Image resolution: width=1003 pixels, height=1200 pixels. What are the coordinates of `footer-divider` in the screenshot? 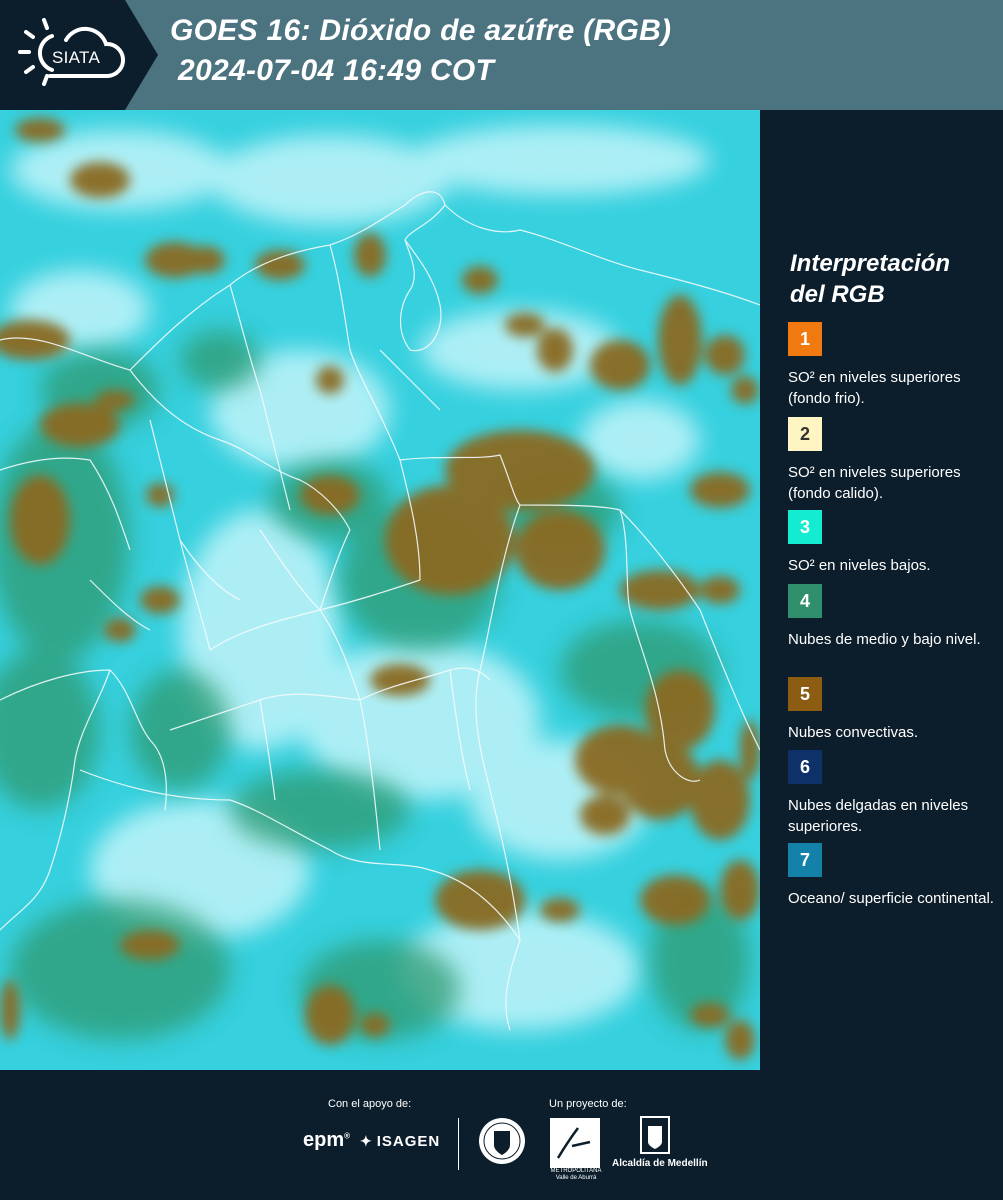 It's located at (458, 1144).